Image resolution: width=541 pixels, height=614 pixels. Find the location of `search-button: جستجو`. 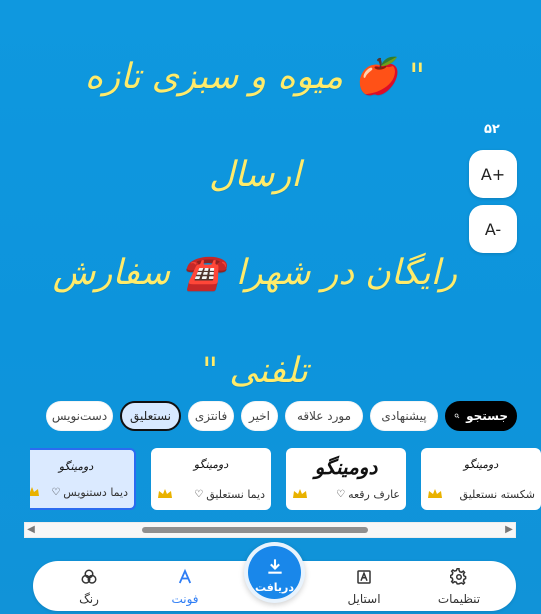

search-button: جستجو is located at coordinates (481, 415).